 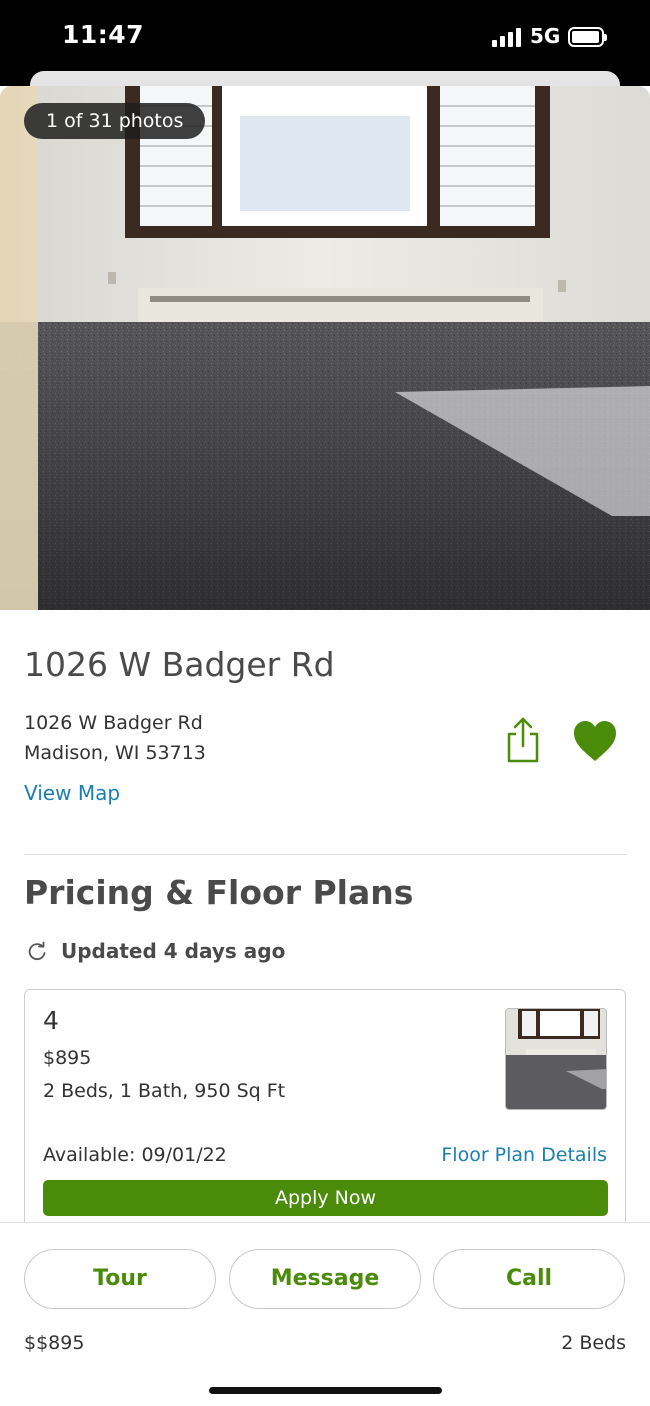 I want to click on address-line-1: 1026 W Badger Rd, so click(x=113, y=723).